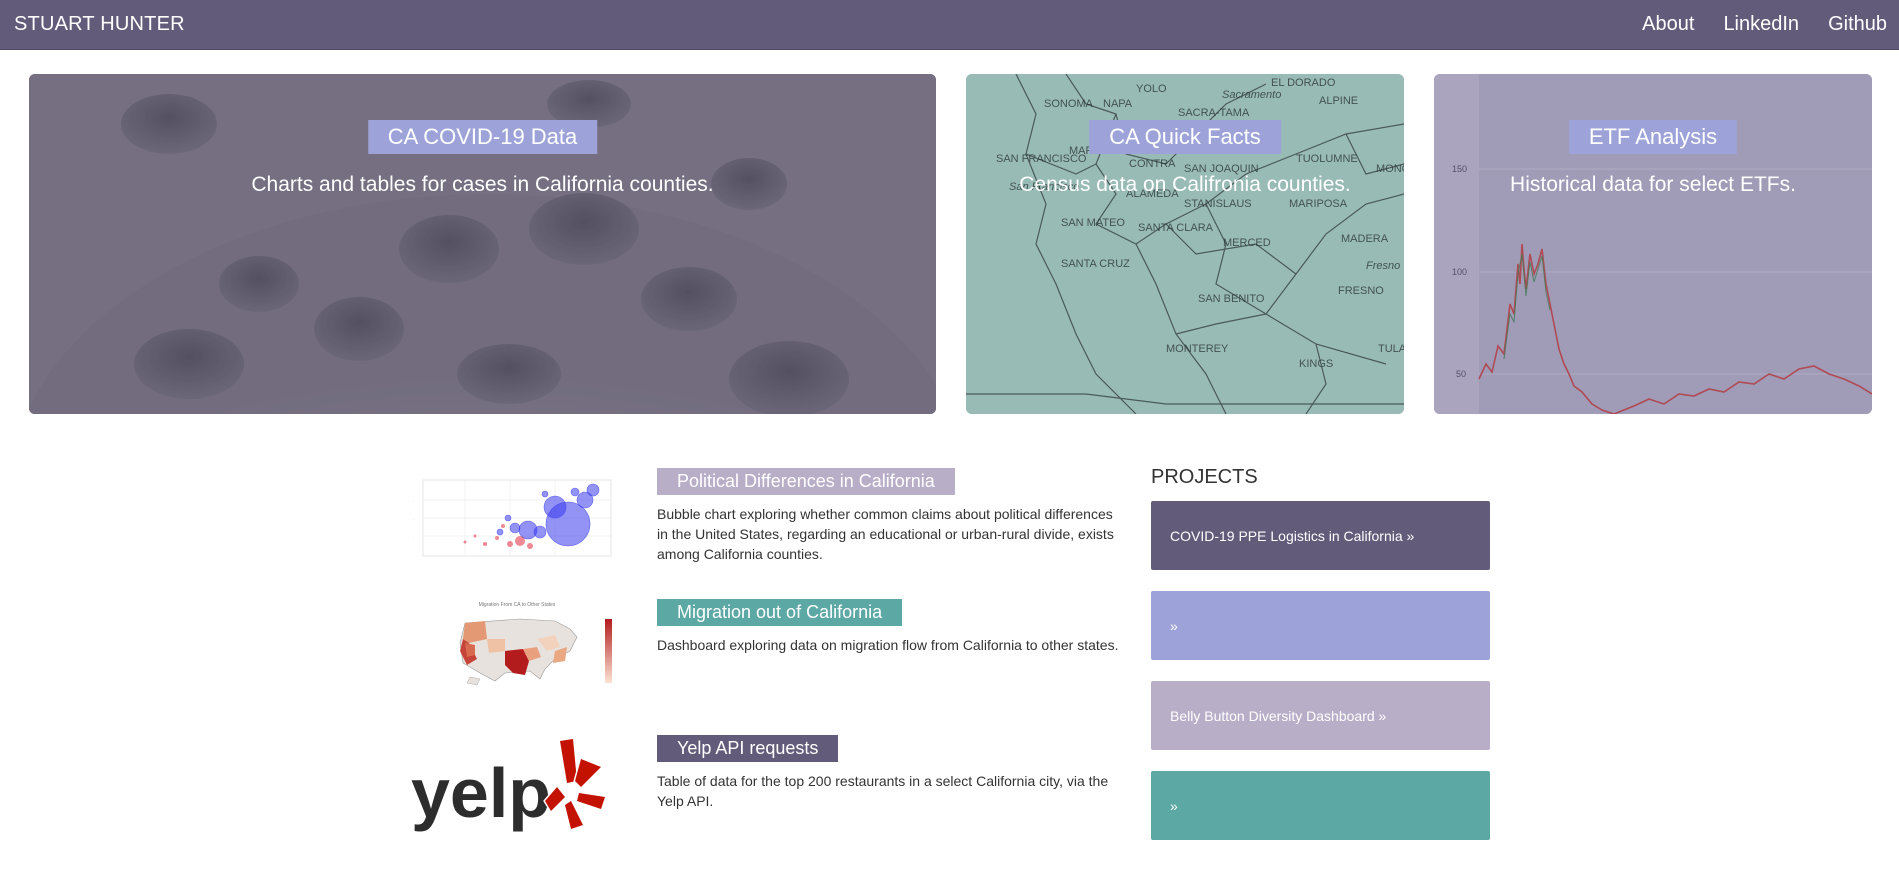 This screenshot has height=872, width=1899. Describe the element at coordinates (481, 793) in the screenshot. I see `yelp-logo-text: yelp` at that location.